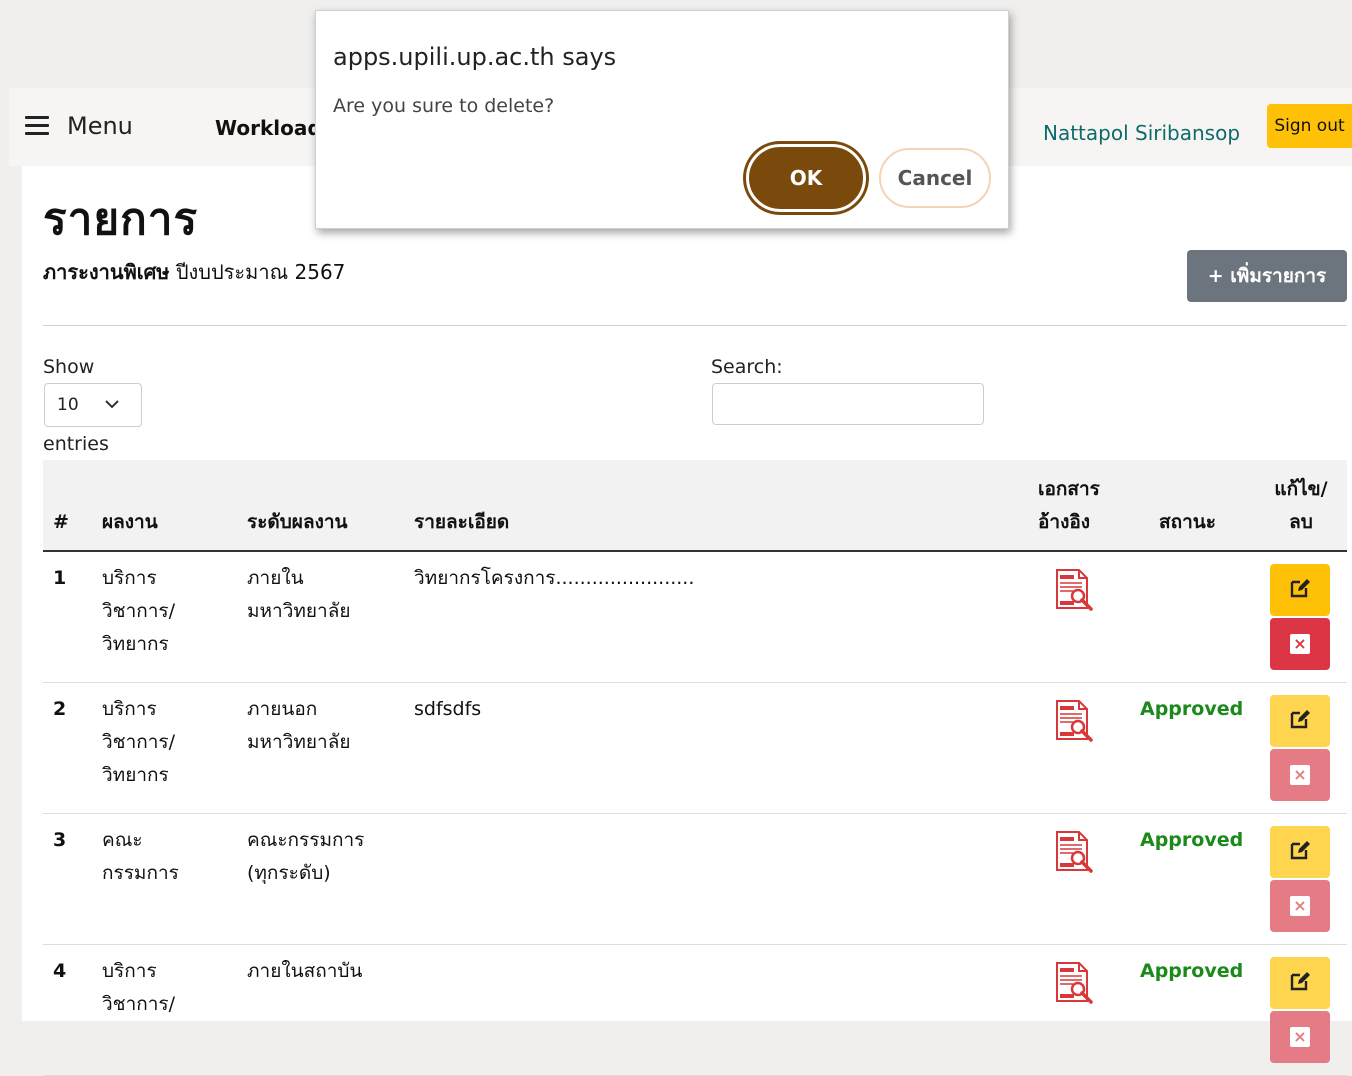  Describe the element at coordinates (268, 128) in the screenshot. I see `nav-link-workload: Workload` at that location.